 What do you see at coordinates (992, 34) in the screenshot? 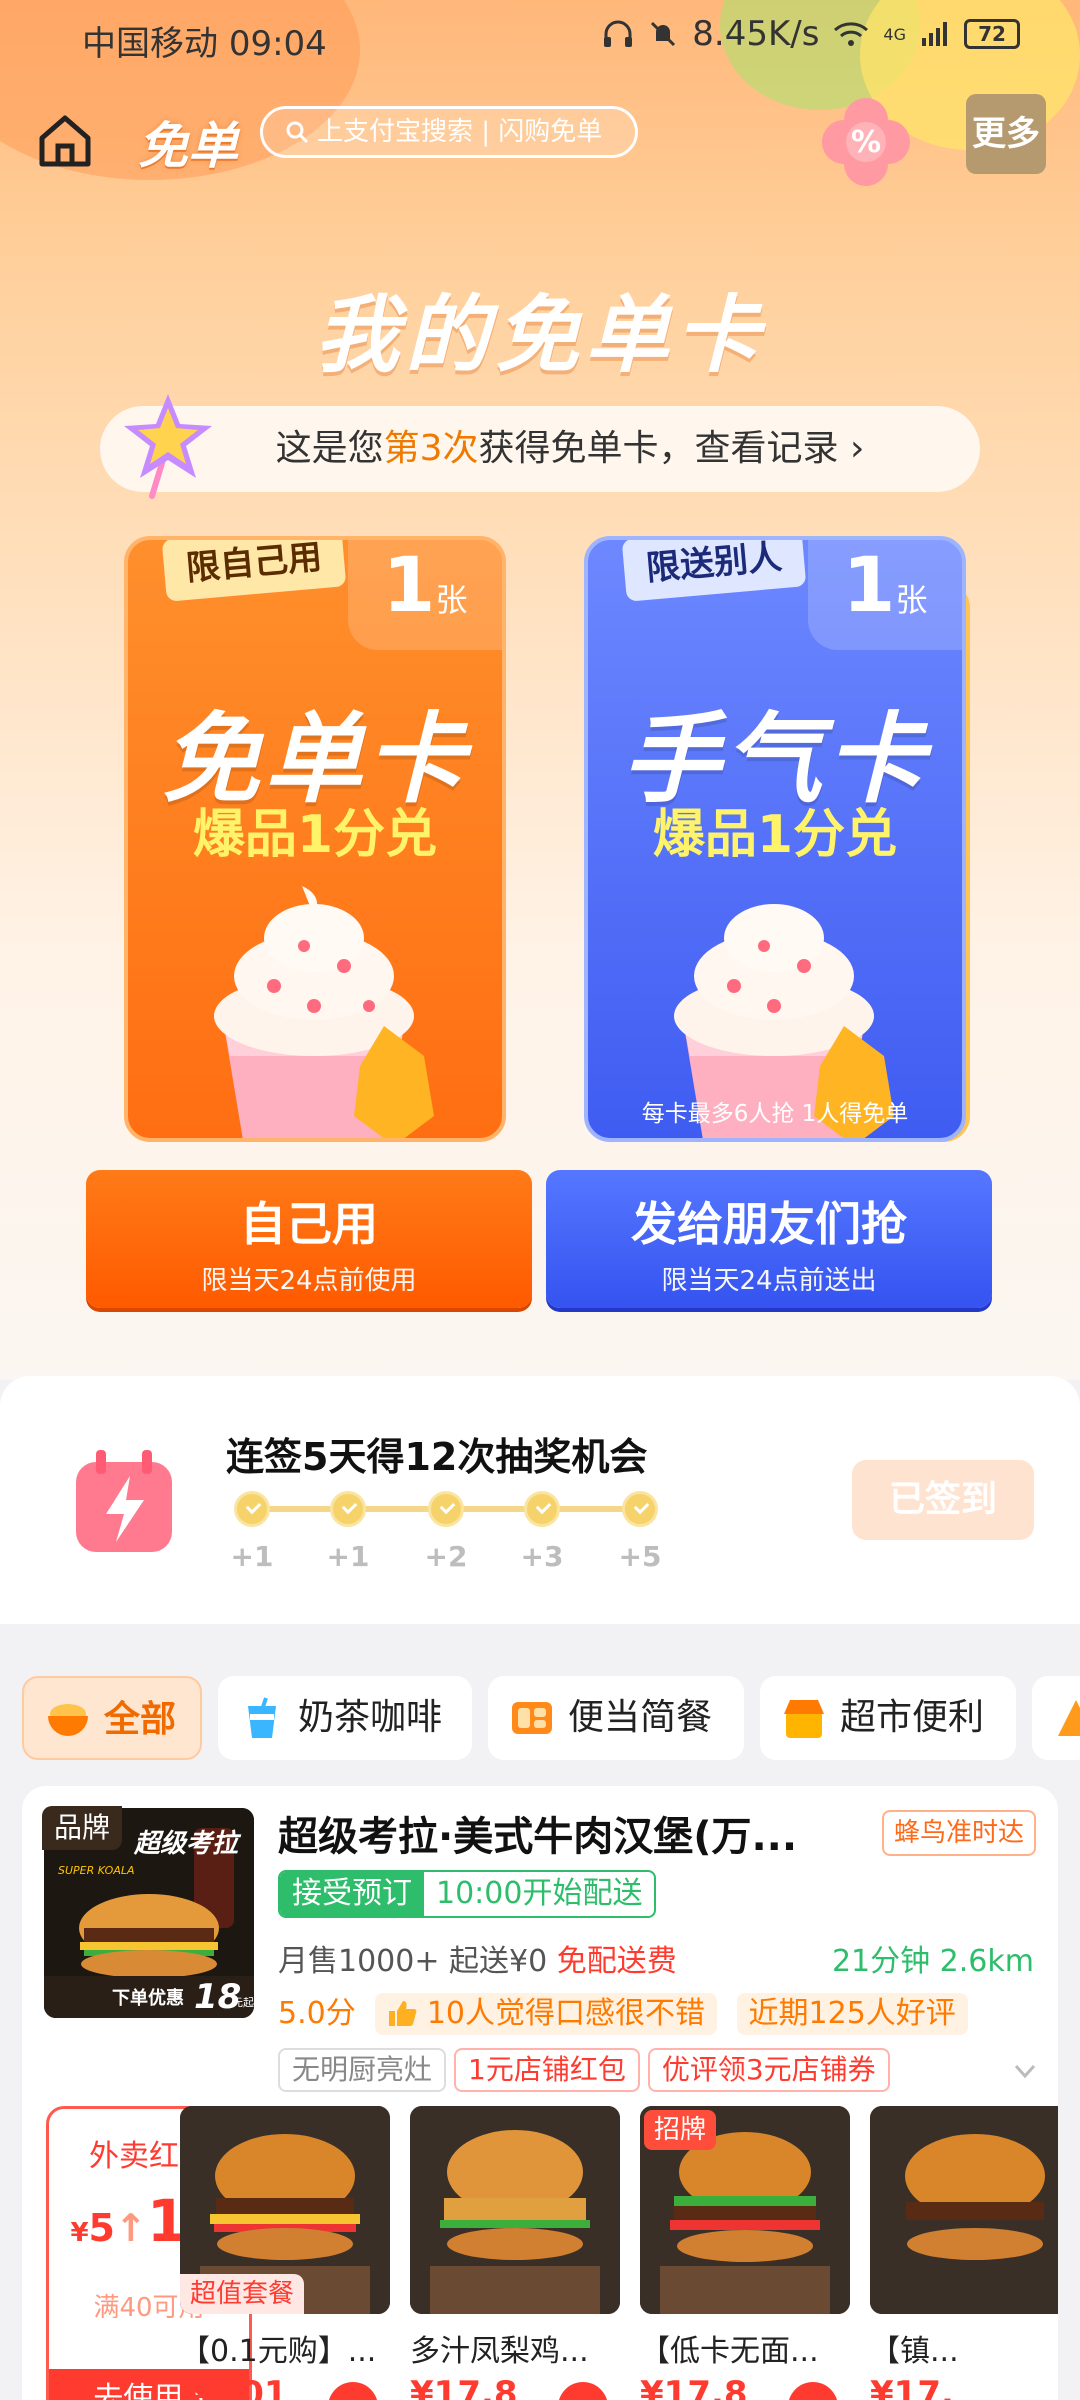
I see `battery-icon: 72` at bounding box center [992, 34].